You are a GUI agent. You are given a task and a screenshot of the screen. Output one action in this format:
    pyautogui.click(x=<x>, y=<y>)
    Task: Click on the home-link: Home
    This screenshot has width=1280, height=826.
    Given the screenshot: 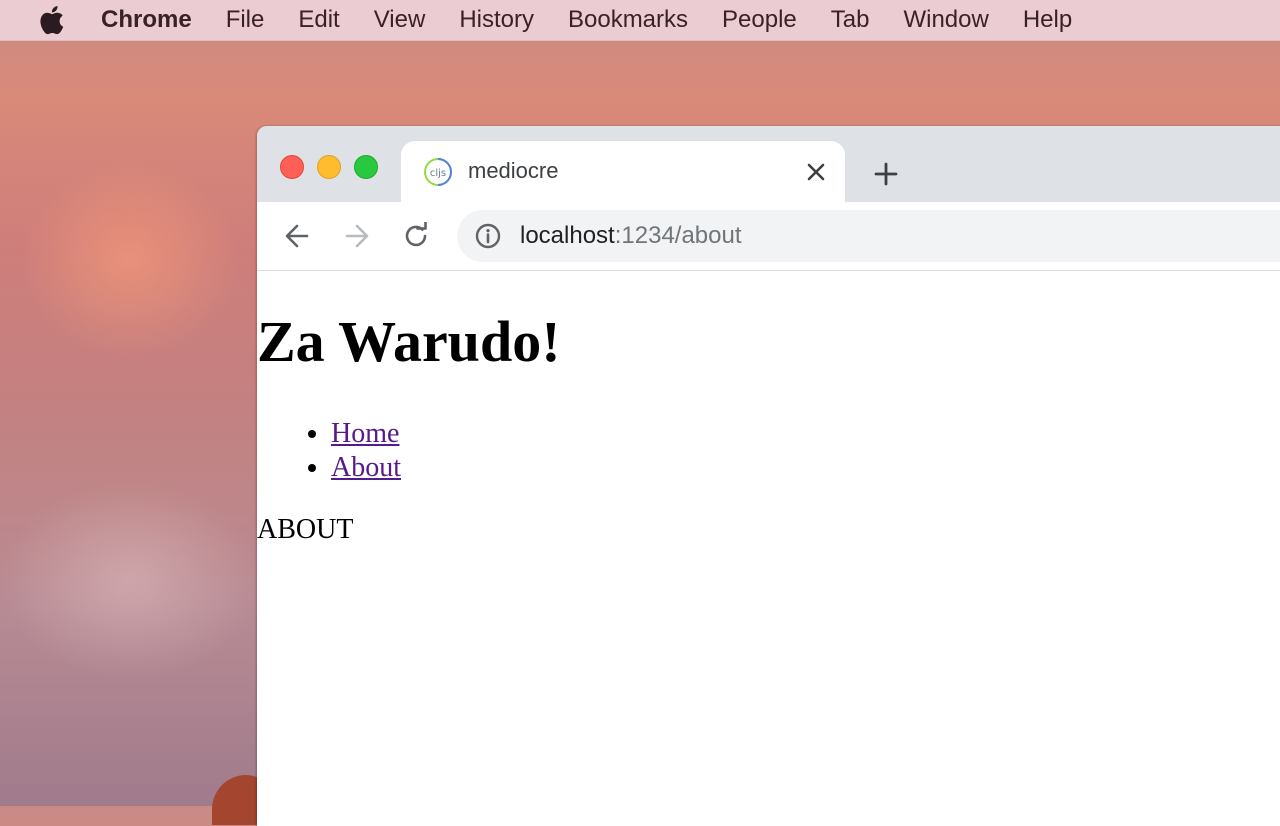 What is the action you would take?
    pyautogui.click(x=365, y=433)
    